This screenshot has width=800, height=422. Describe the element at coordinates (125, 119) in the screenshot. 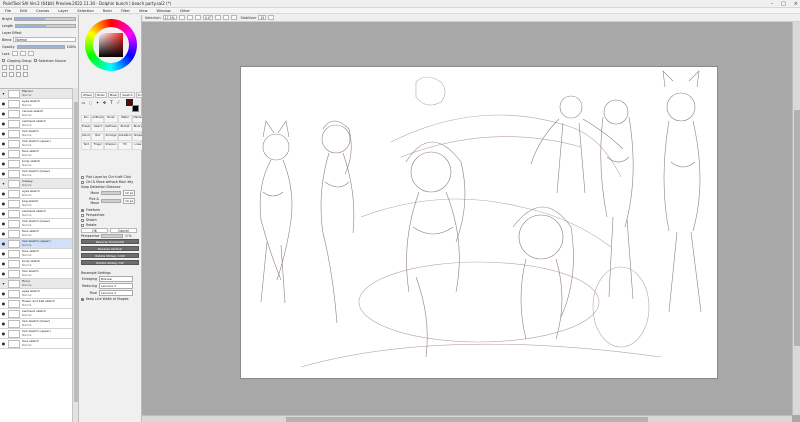

I see `brush-slot: Water` at that location.